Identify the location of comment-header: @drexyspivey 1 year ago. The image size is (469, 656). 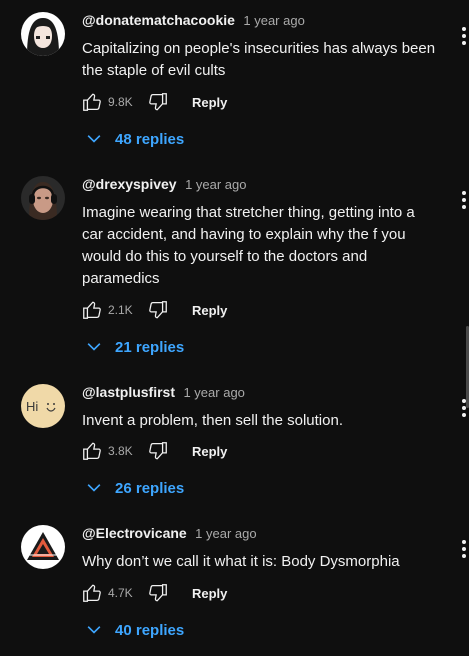
(164, 186).